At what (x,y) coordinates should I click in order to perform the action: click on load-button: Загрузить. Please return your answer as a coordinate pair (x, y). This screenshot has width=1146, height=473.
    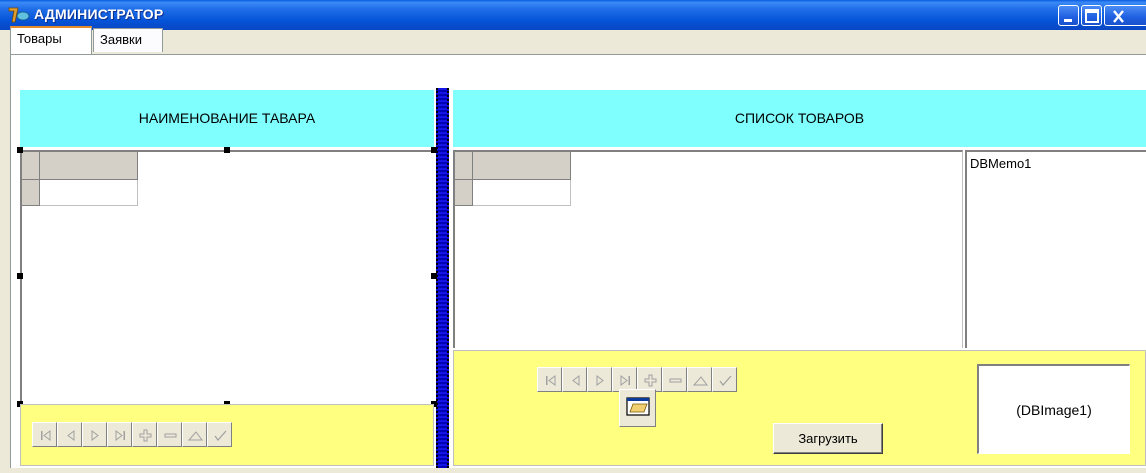
    Looking at the image, I should click on (828, 438).